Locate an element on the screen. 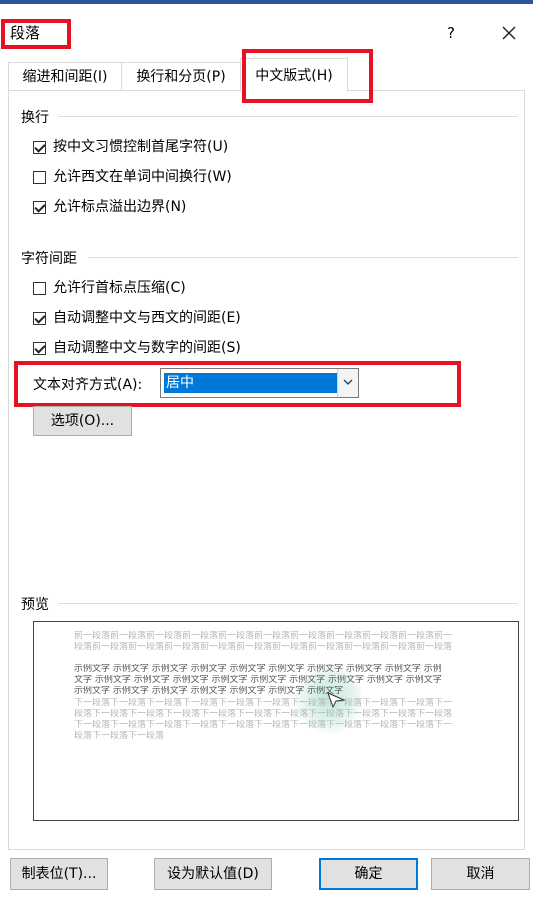 This screenshot has width=533, height=908. preview-group-title: 预览 is located at coordinates (35, 605).